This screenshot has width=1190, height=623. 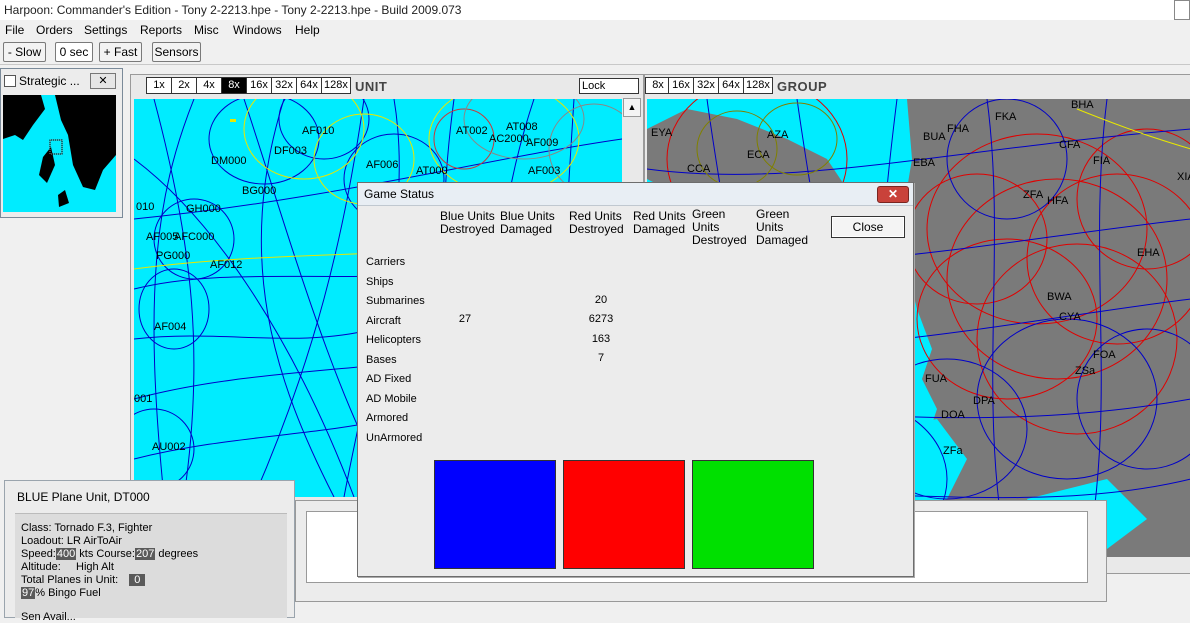 I want to click on menu-windows: Windows, so click(x=257, y=30).